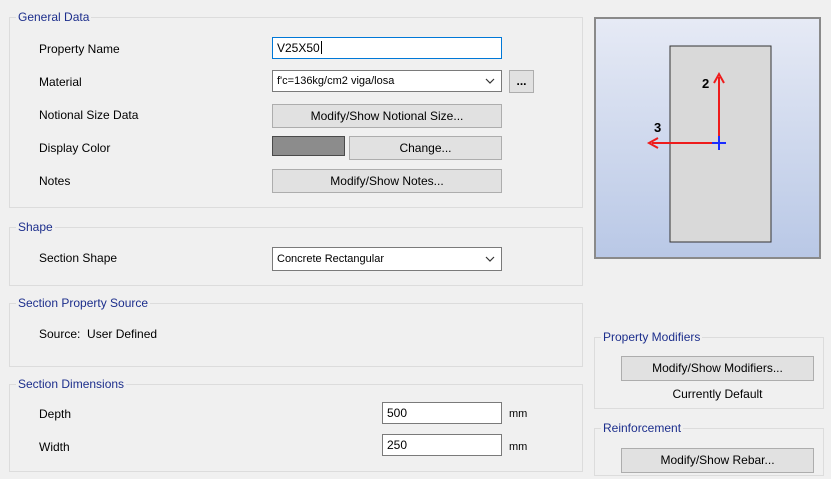 The height and width of the screenshot is (479, 831). What do you see at coordinates (642, 428) in the screenshot?
I see `reinforcement-legend: Reinforcement` at bounding box center [642, 428].